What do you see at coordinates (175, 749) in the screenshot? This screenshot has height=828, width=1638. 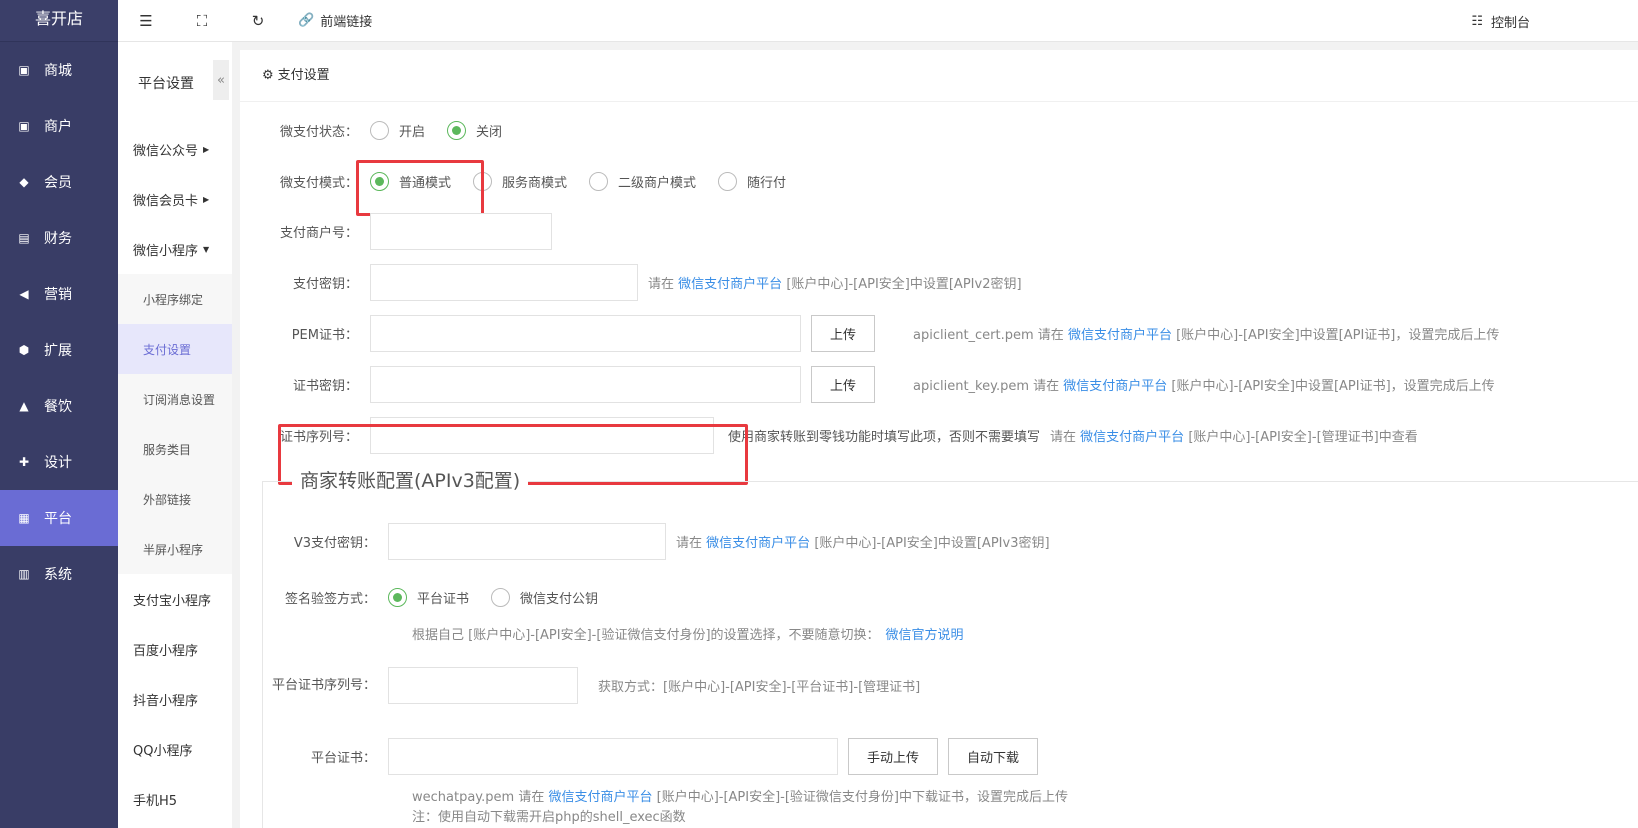 I see `subnav-item-qq: QQ小程序` at bounding box center [175, 749].